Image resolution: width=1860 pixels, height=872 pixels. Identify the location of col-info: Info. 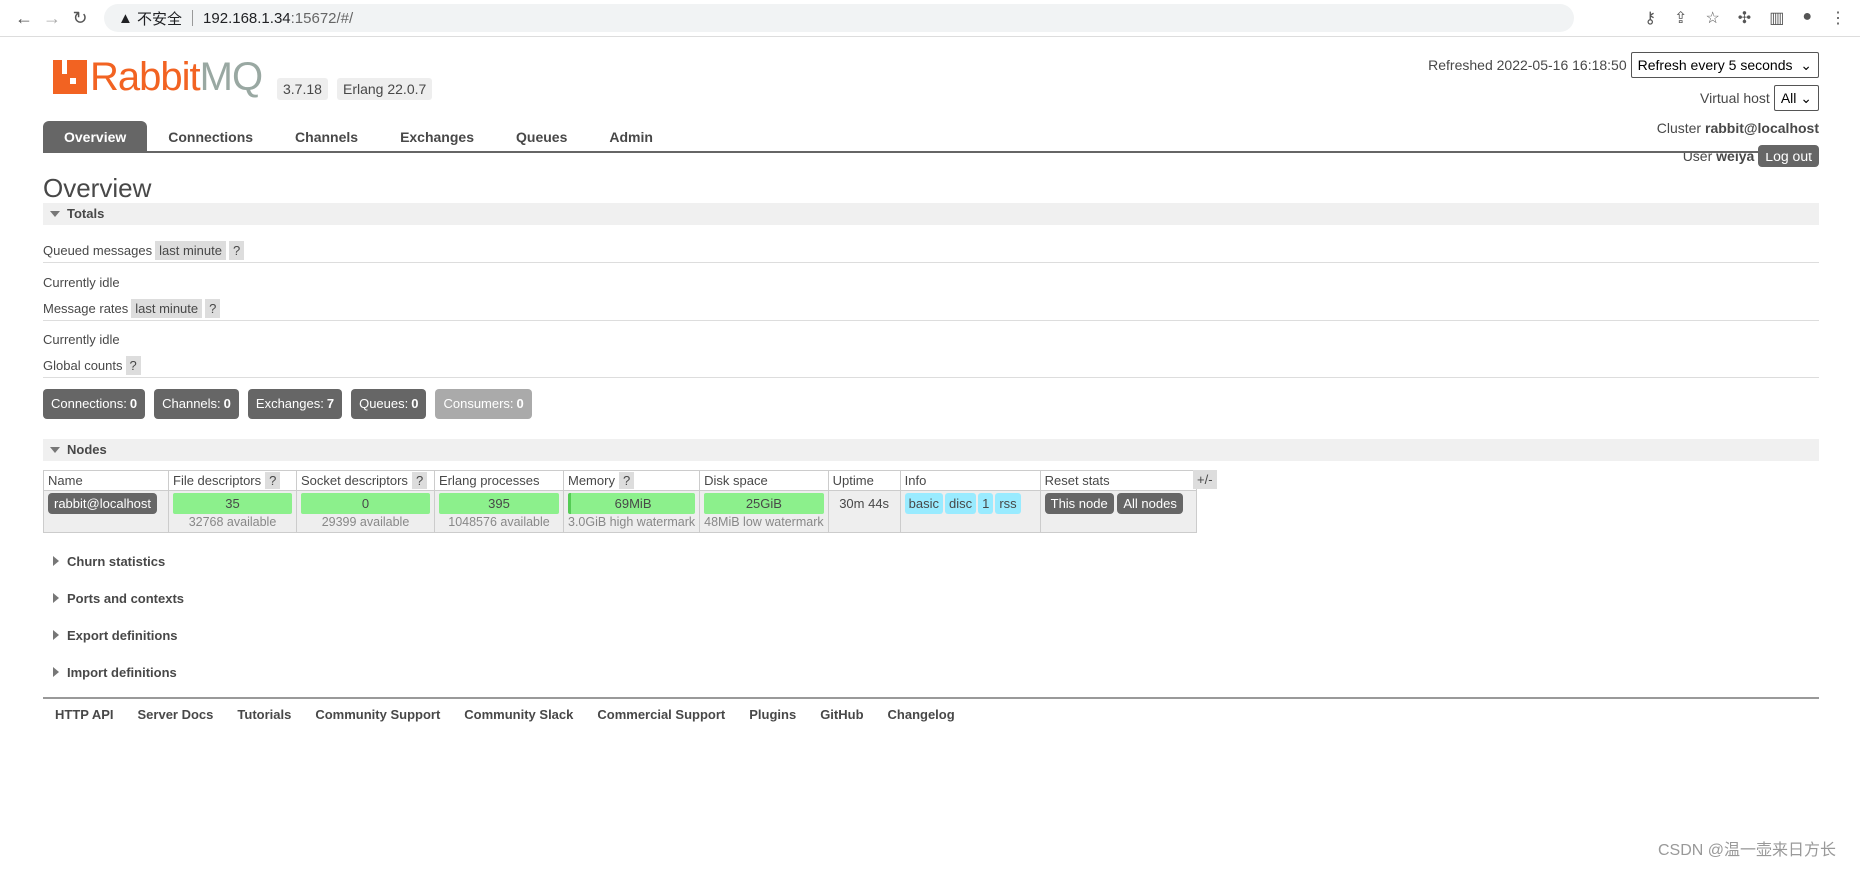
(970, 480).